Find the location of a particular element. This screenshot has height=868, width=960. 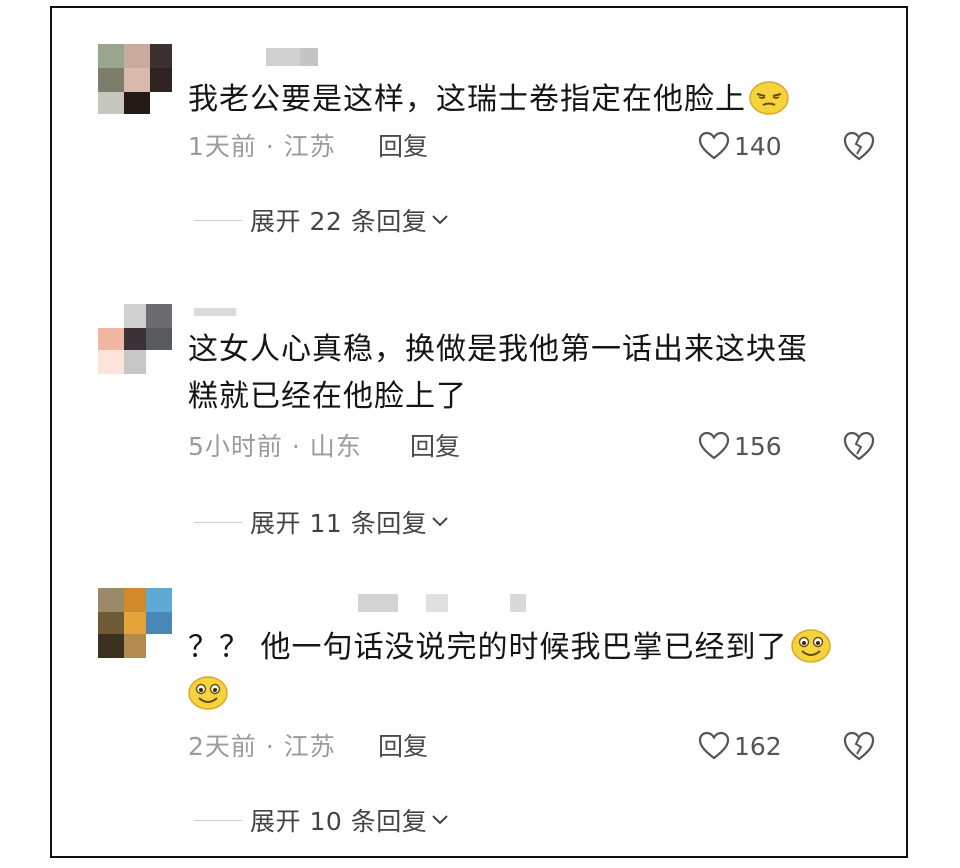

expand-replies-button: 展开 11 条回复 is located at coordinates (321, 522).